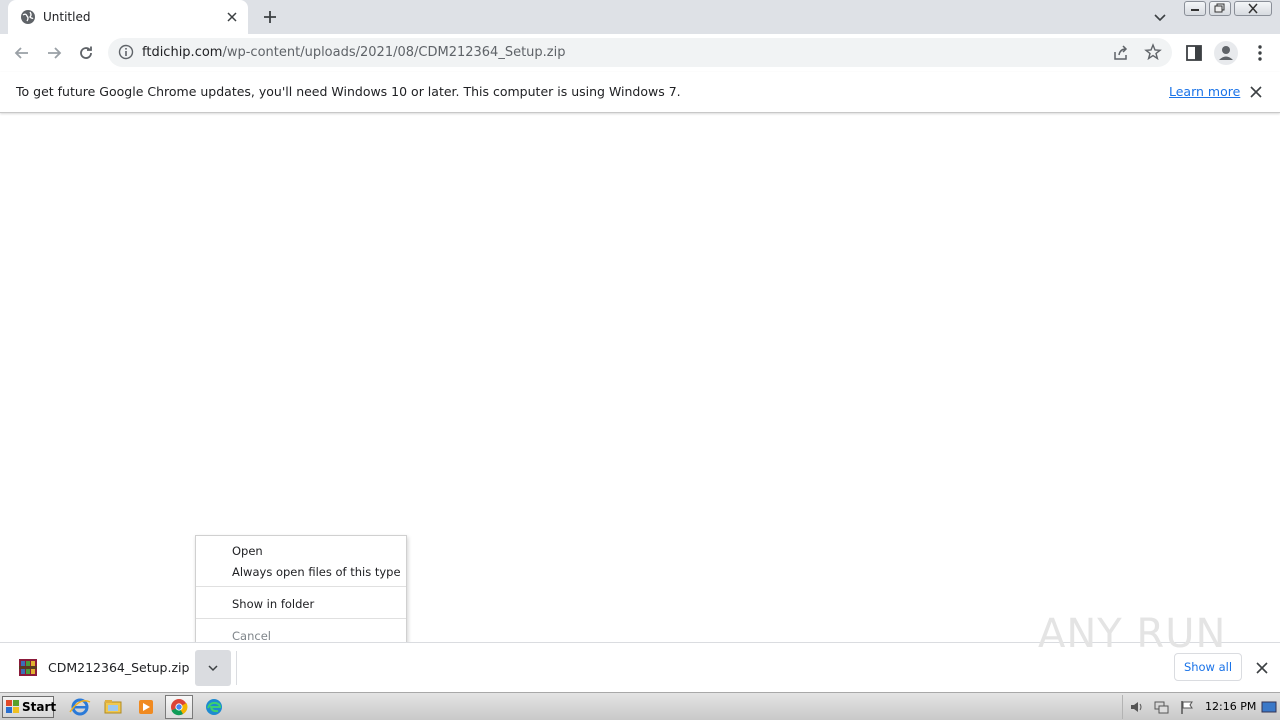  I want to click on taskbar-app-explorer, so click(113, 707).